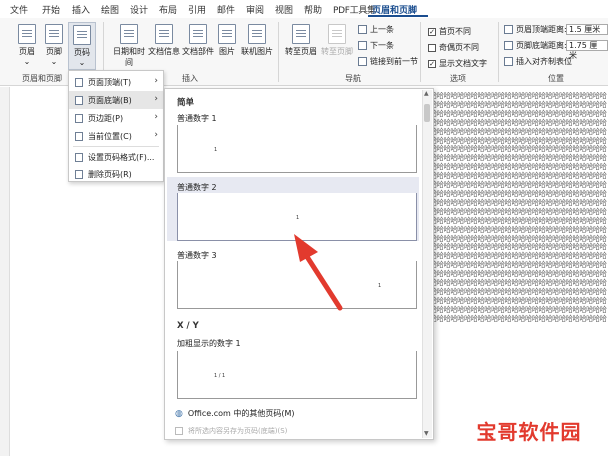 Image resolution: width=608 pixels, height=456 pixels. Describe the element at coordinates (82, 35) in the screenshot. I see `page-number-icon` at that location.